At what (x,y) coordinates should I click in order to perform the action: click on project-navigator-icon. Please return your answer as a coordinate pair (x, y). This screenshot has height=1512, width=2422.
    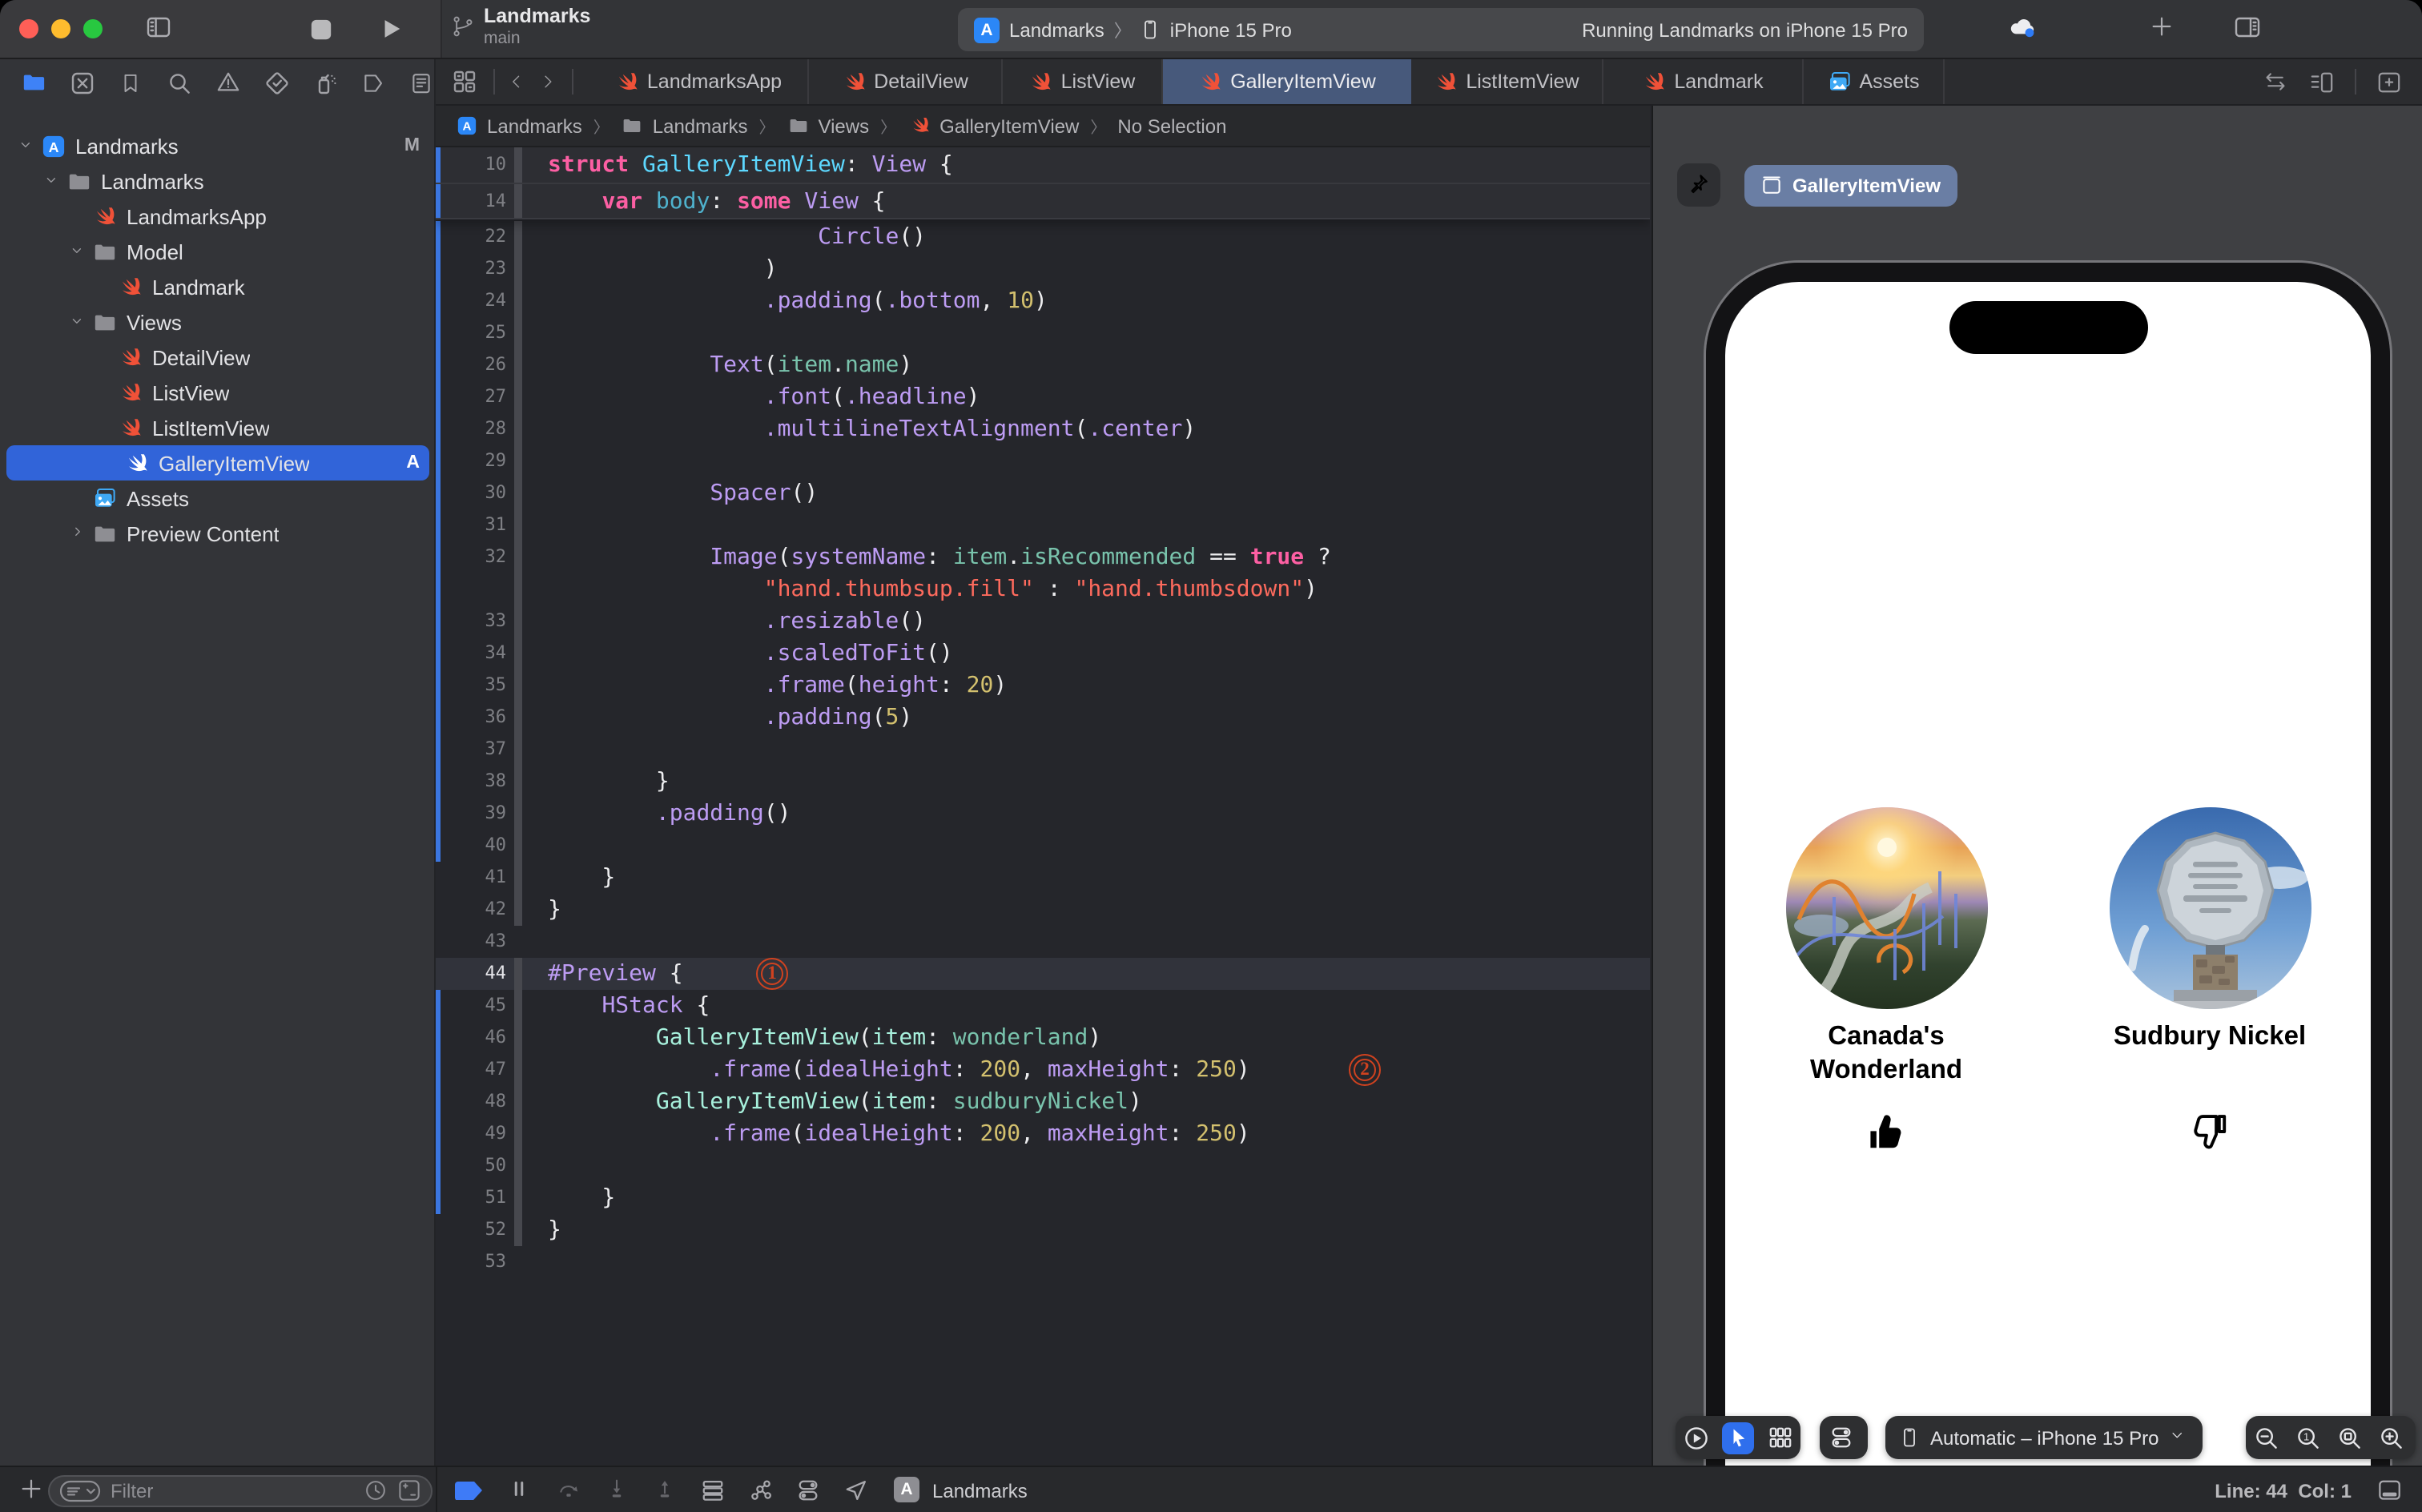
    Looking at the image, I should click on (33, 82).